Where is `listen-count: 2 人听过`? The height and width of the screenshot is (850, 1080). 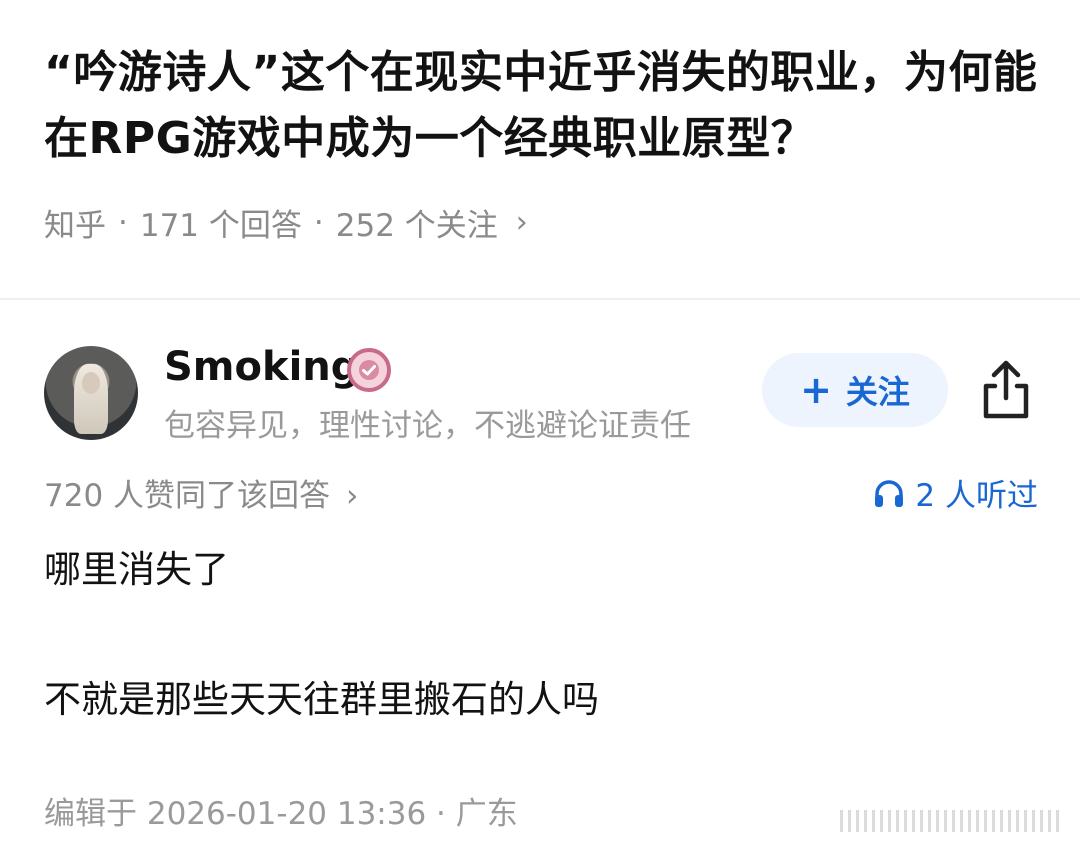 listen-count: 2 人听过 is located at coordinates (955, 492).